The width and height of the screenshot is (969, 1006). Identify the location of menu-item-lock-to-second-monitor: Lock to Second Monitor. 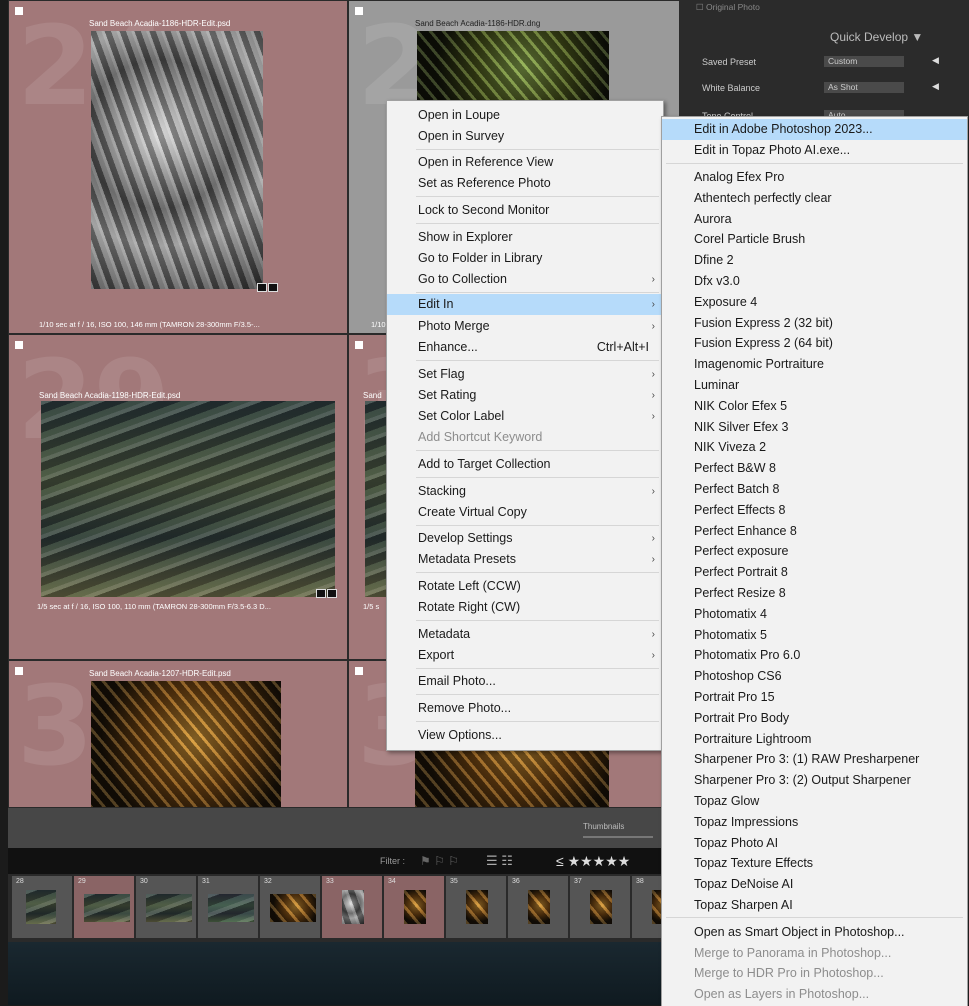
(525, 210).